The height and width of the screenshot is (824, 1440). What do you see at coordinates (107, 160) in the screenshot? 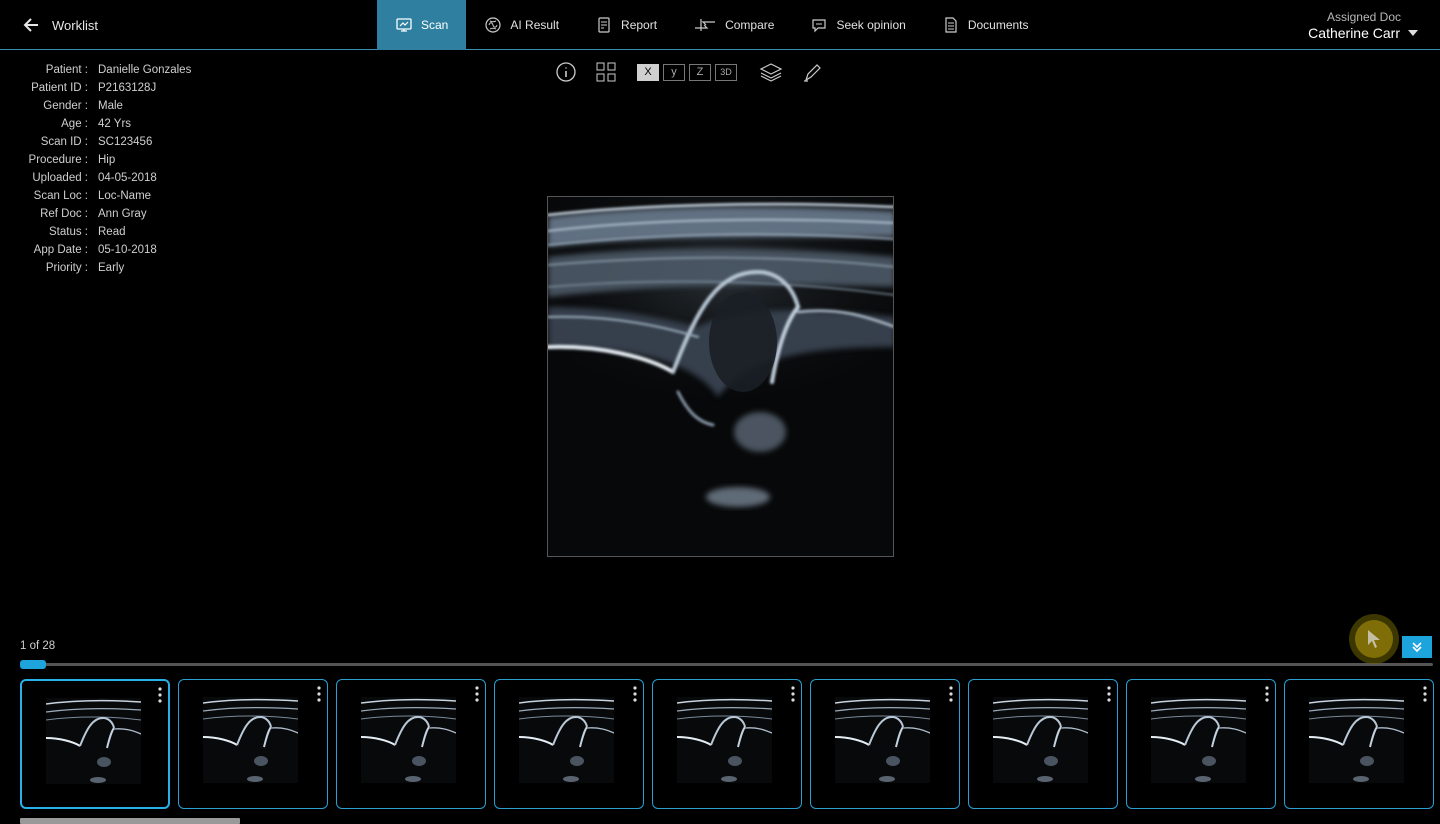
I see `info-value: Hip` at bounding box center [107, 160].